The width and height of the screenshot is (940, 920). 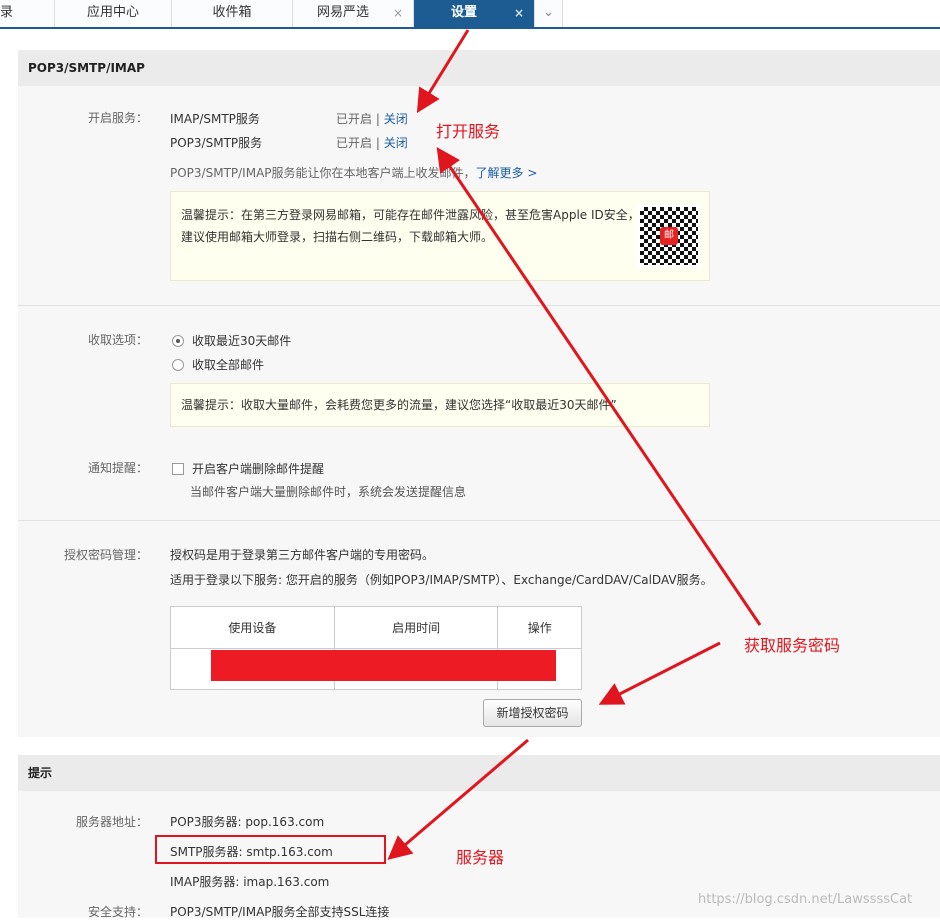 I want to click on annotation-open-service: 打开服务, so click(x=468, y=131).